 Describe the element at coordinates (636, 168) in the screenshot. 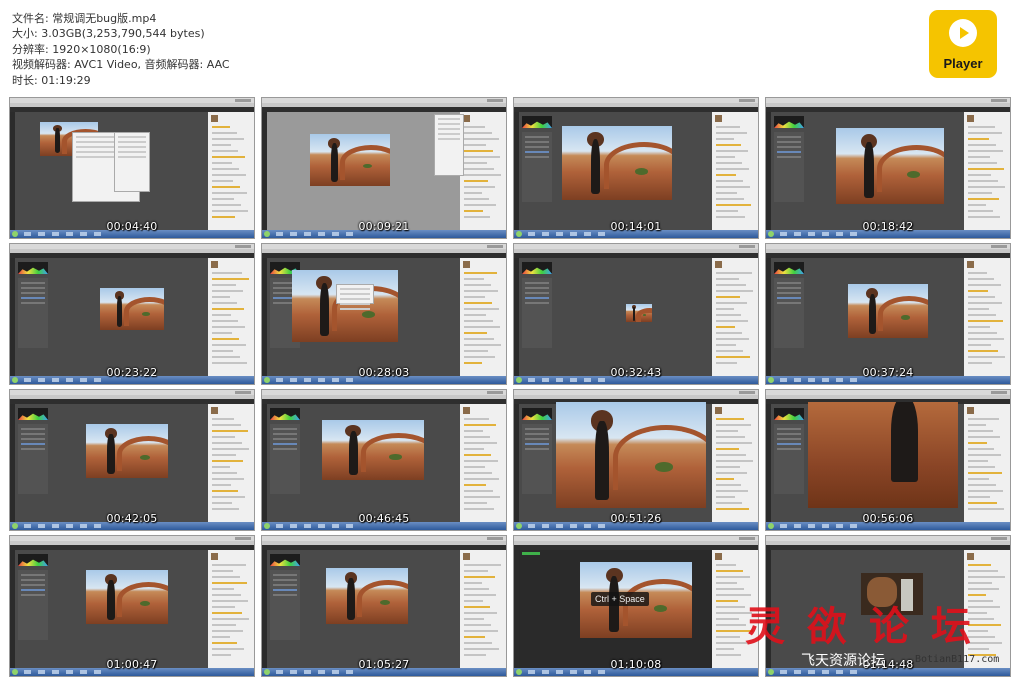

I see `video-thumbnail: 00:14:01` at that location.